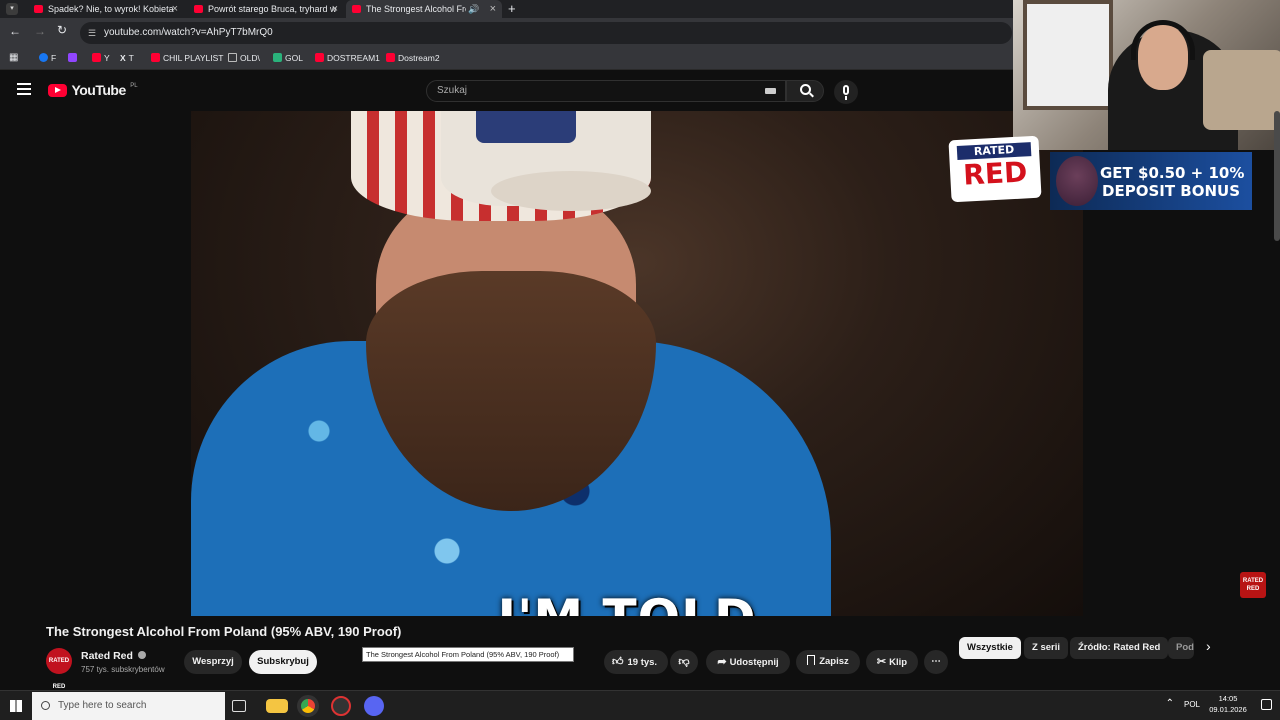 The height and width of the screenshot is (720, 1280). I want to click on file-explorer-icon, so click(277, 706).